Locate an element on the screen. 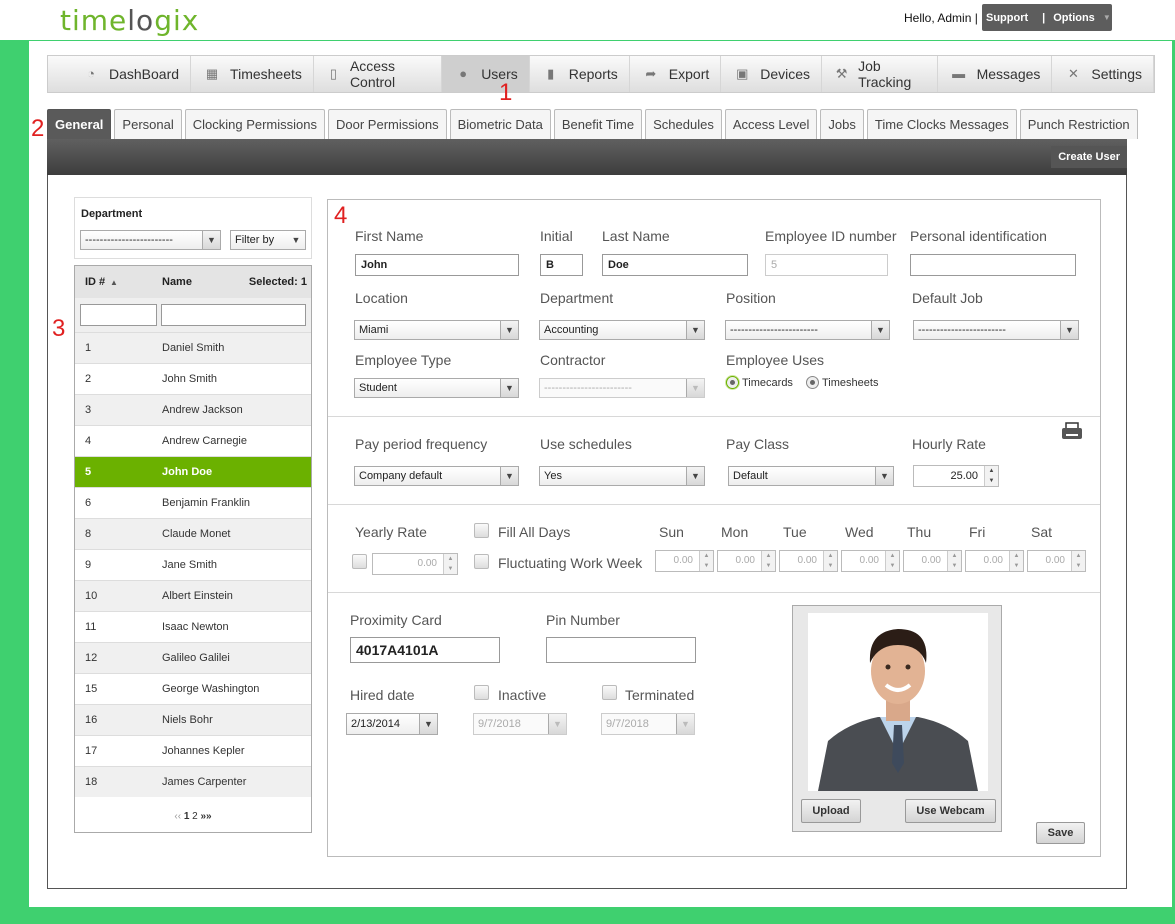 This screenshot has height=924, width=1175. menu-access-control: ▯ Access Control is located at coordinates (378, 74).